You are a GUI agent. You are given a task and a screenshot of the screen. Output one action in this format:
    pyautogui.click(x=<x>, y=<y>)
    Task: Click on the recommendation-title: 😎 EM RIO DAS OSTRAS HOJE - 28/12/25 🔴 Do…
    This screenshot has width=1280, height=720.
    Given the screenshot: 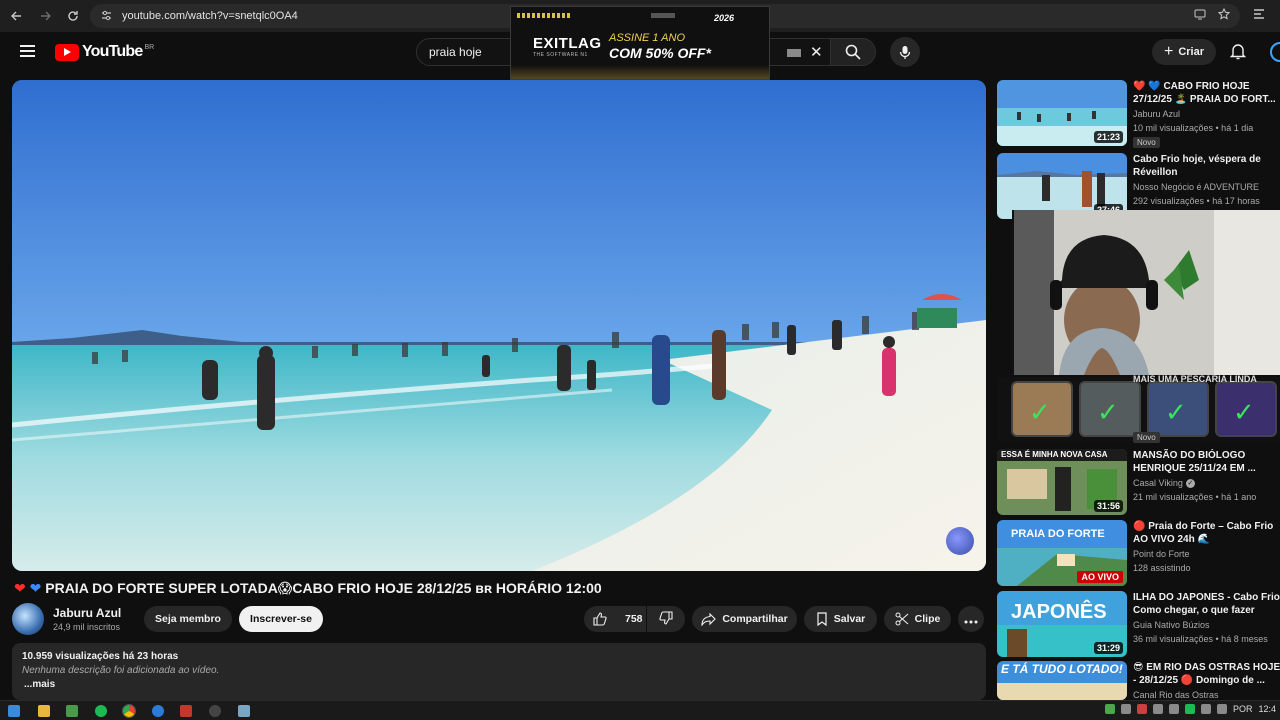 What is the action you would take?
    pyautogui.click(x=1206, y=674)
    